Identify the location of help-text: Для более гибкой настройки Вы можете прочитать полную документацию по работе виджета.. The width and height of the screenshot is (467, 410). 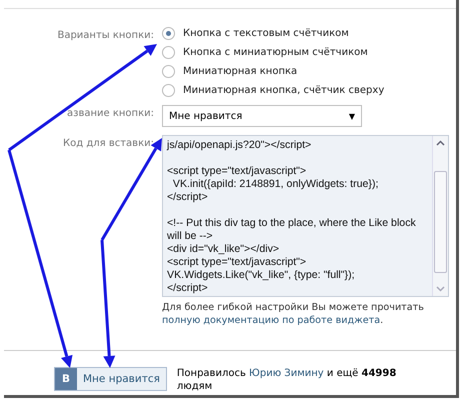
(293, 314).